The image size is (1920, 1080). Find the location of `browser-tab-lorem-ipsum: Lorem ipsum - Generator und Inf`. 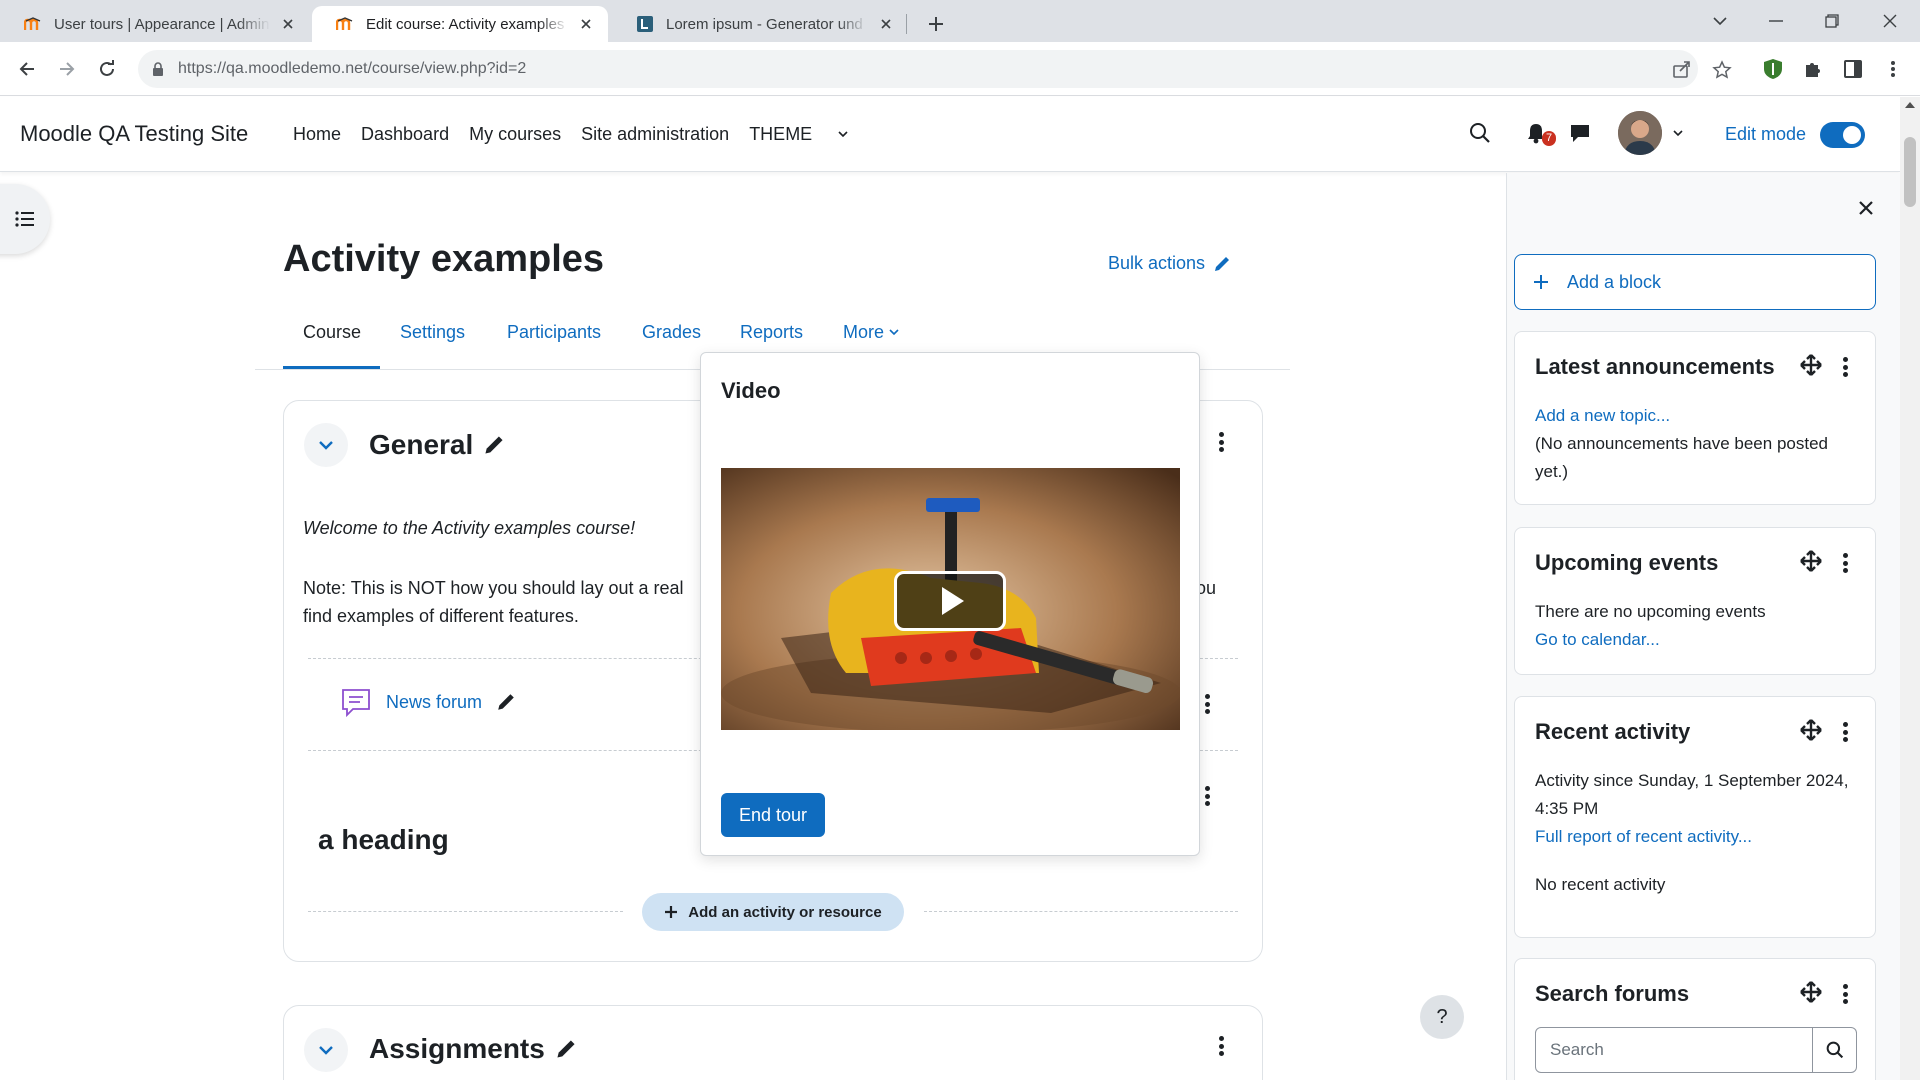

browser-tab-lorem-ipsum: Lorem ipsum - Generator und Inf is located at coordinates (760, 24).